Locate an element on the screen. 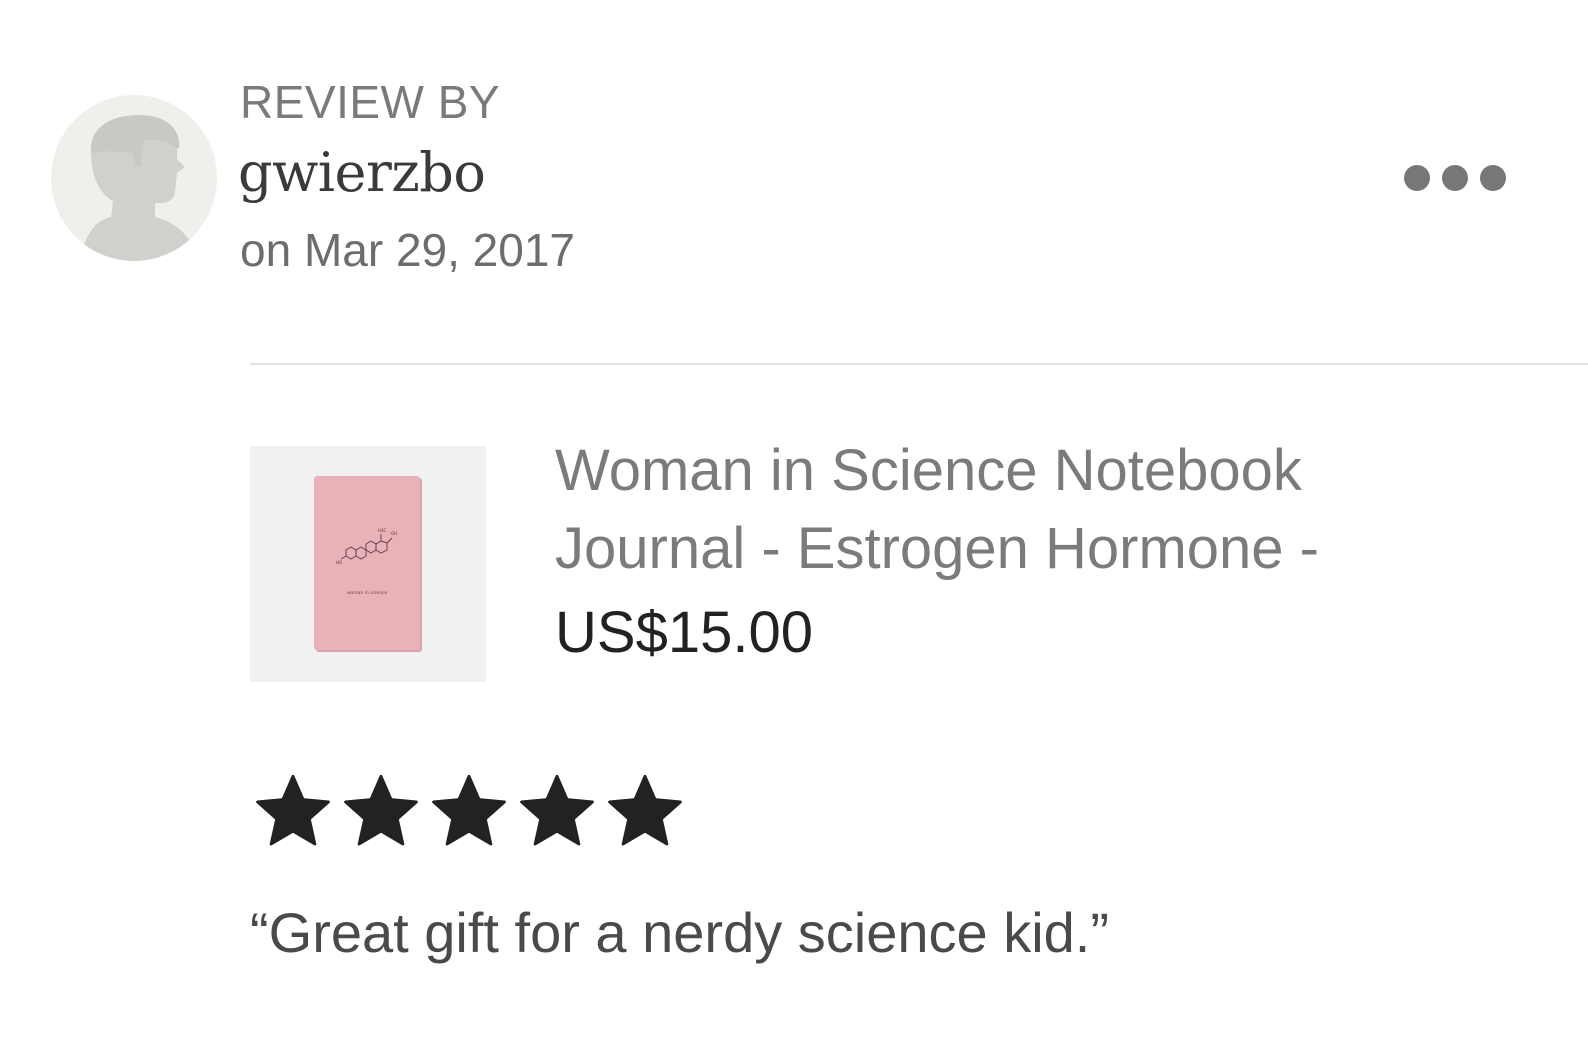 This screenshot has width=1588, height=1059. review-date: on Mar 29, 2017 is located at coordinates (408, 250).